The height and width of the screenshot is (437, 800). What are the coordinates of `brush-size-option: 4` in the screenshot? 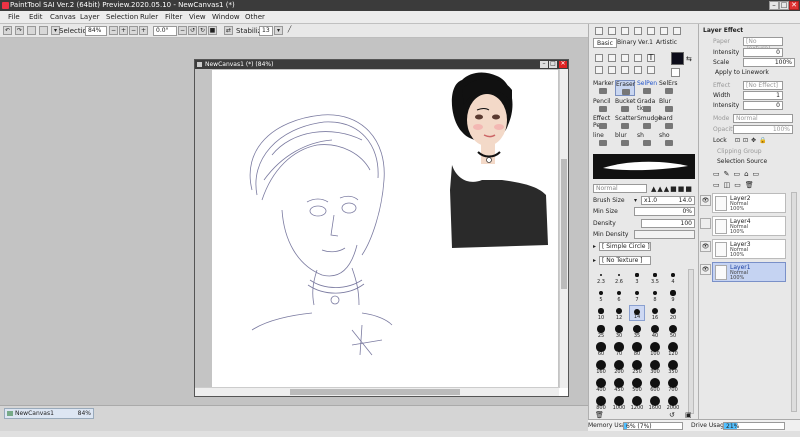 It's located at (673, 277).